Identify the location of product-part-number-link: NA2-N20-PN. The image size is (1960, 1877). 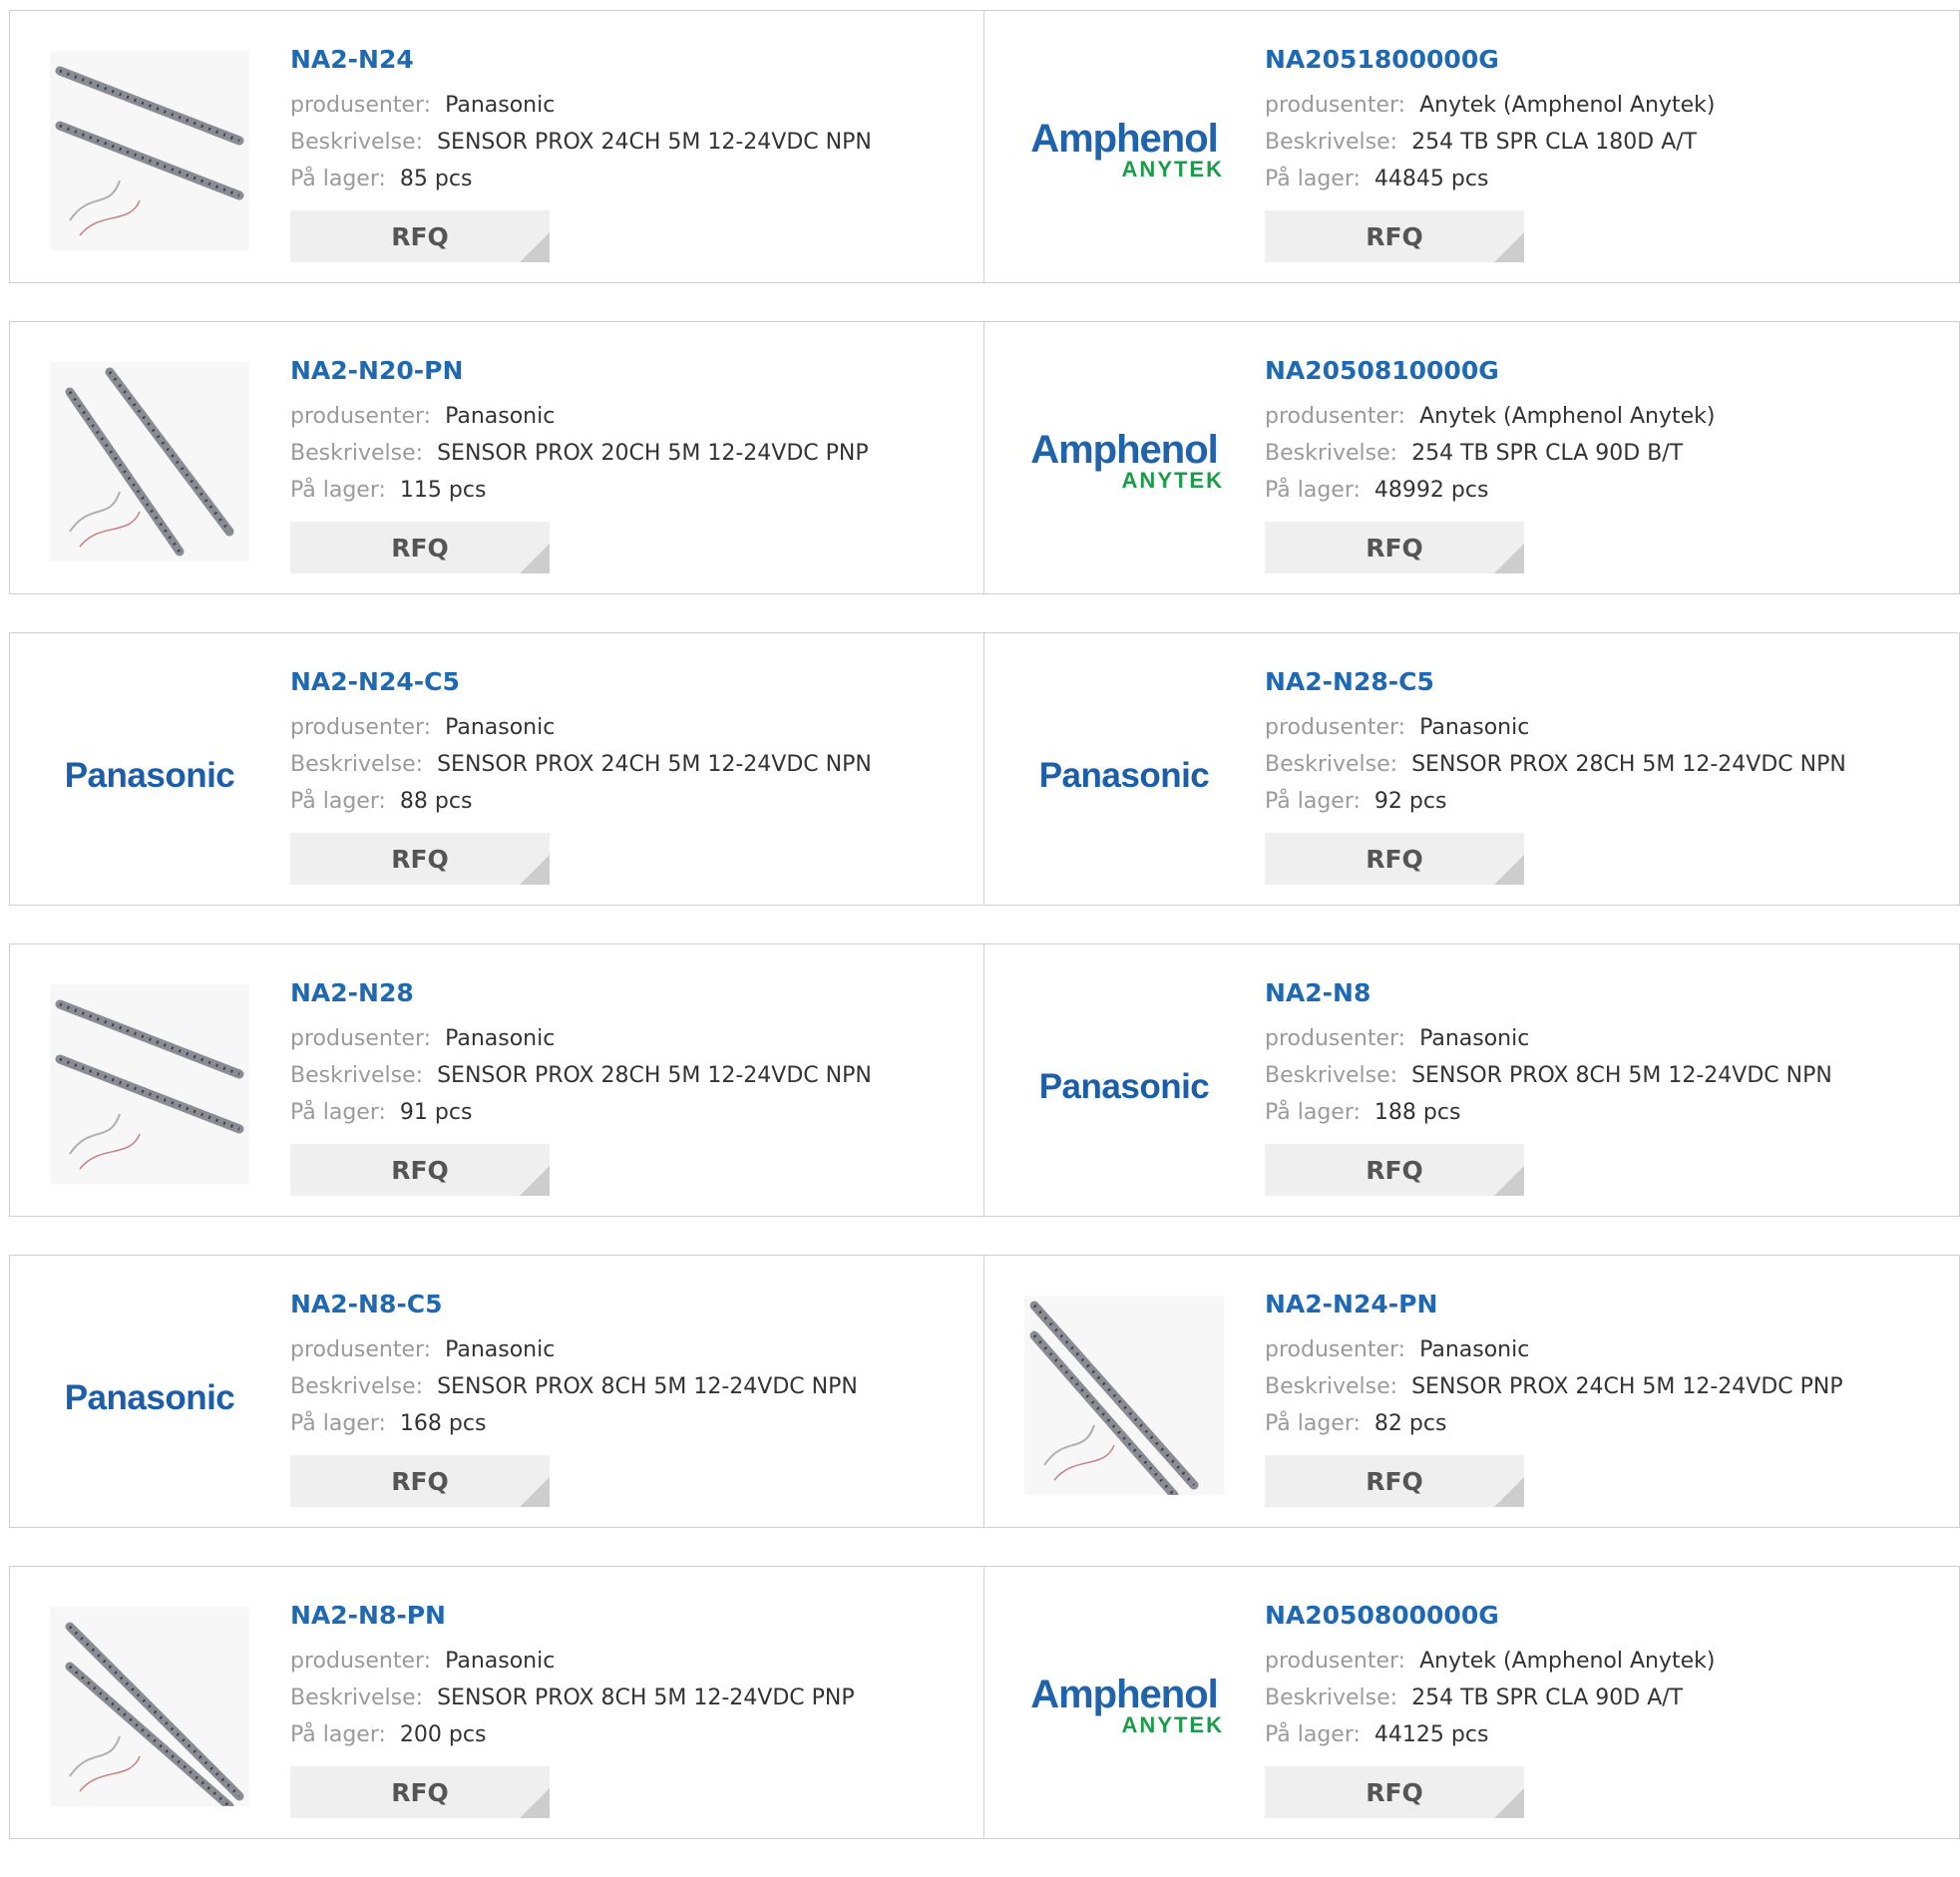
(377, 370).